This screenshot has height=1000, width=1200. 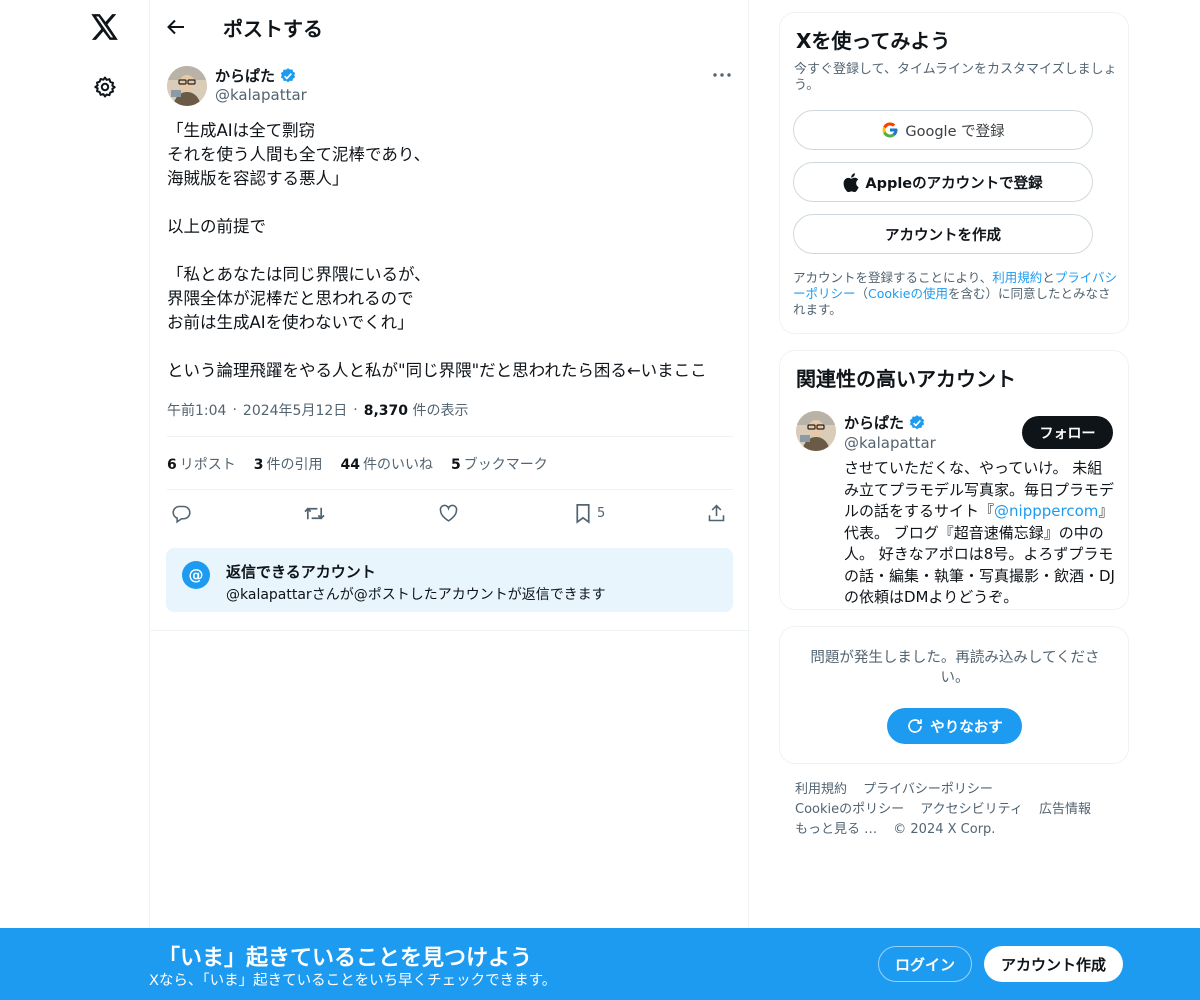 I want to click on google-signup-button: Google で登録, so click(x=943, y=130).